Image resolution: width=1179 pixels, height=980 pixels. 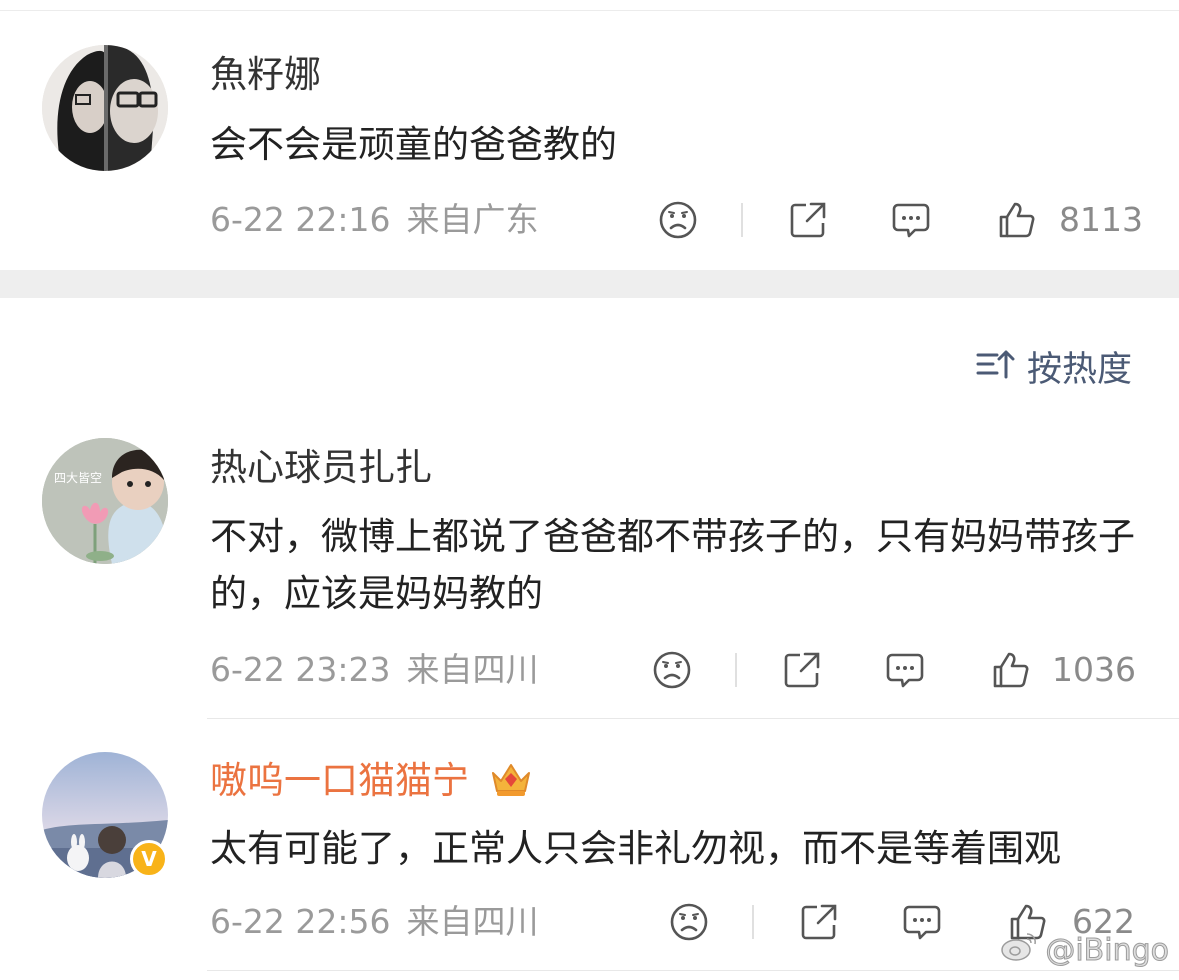 I want to click on comment-text: 太有可能了，正常人只会非礼勿视，而不是等着围观, so click(x=635, y=848).